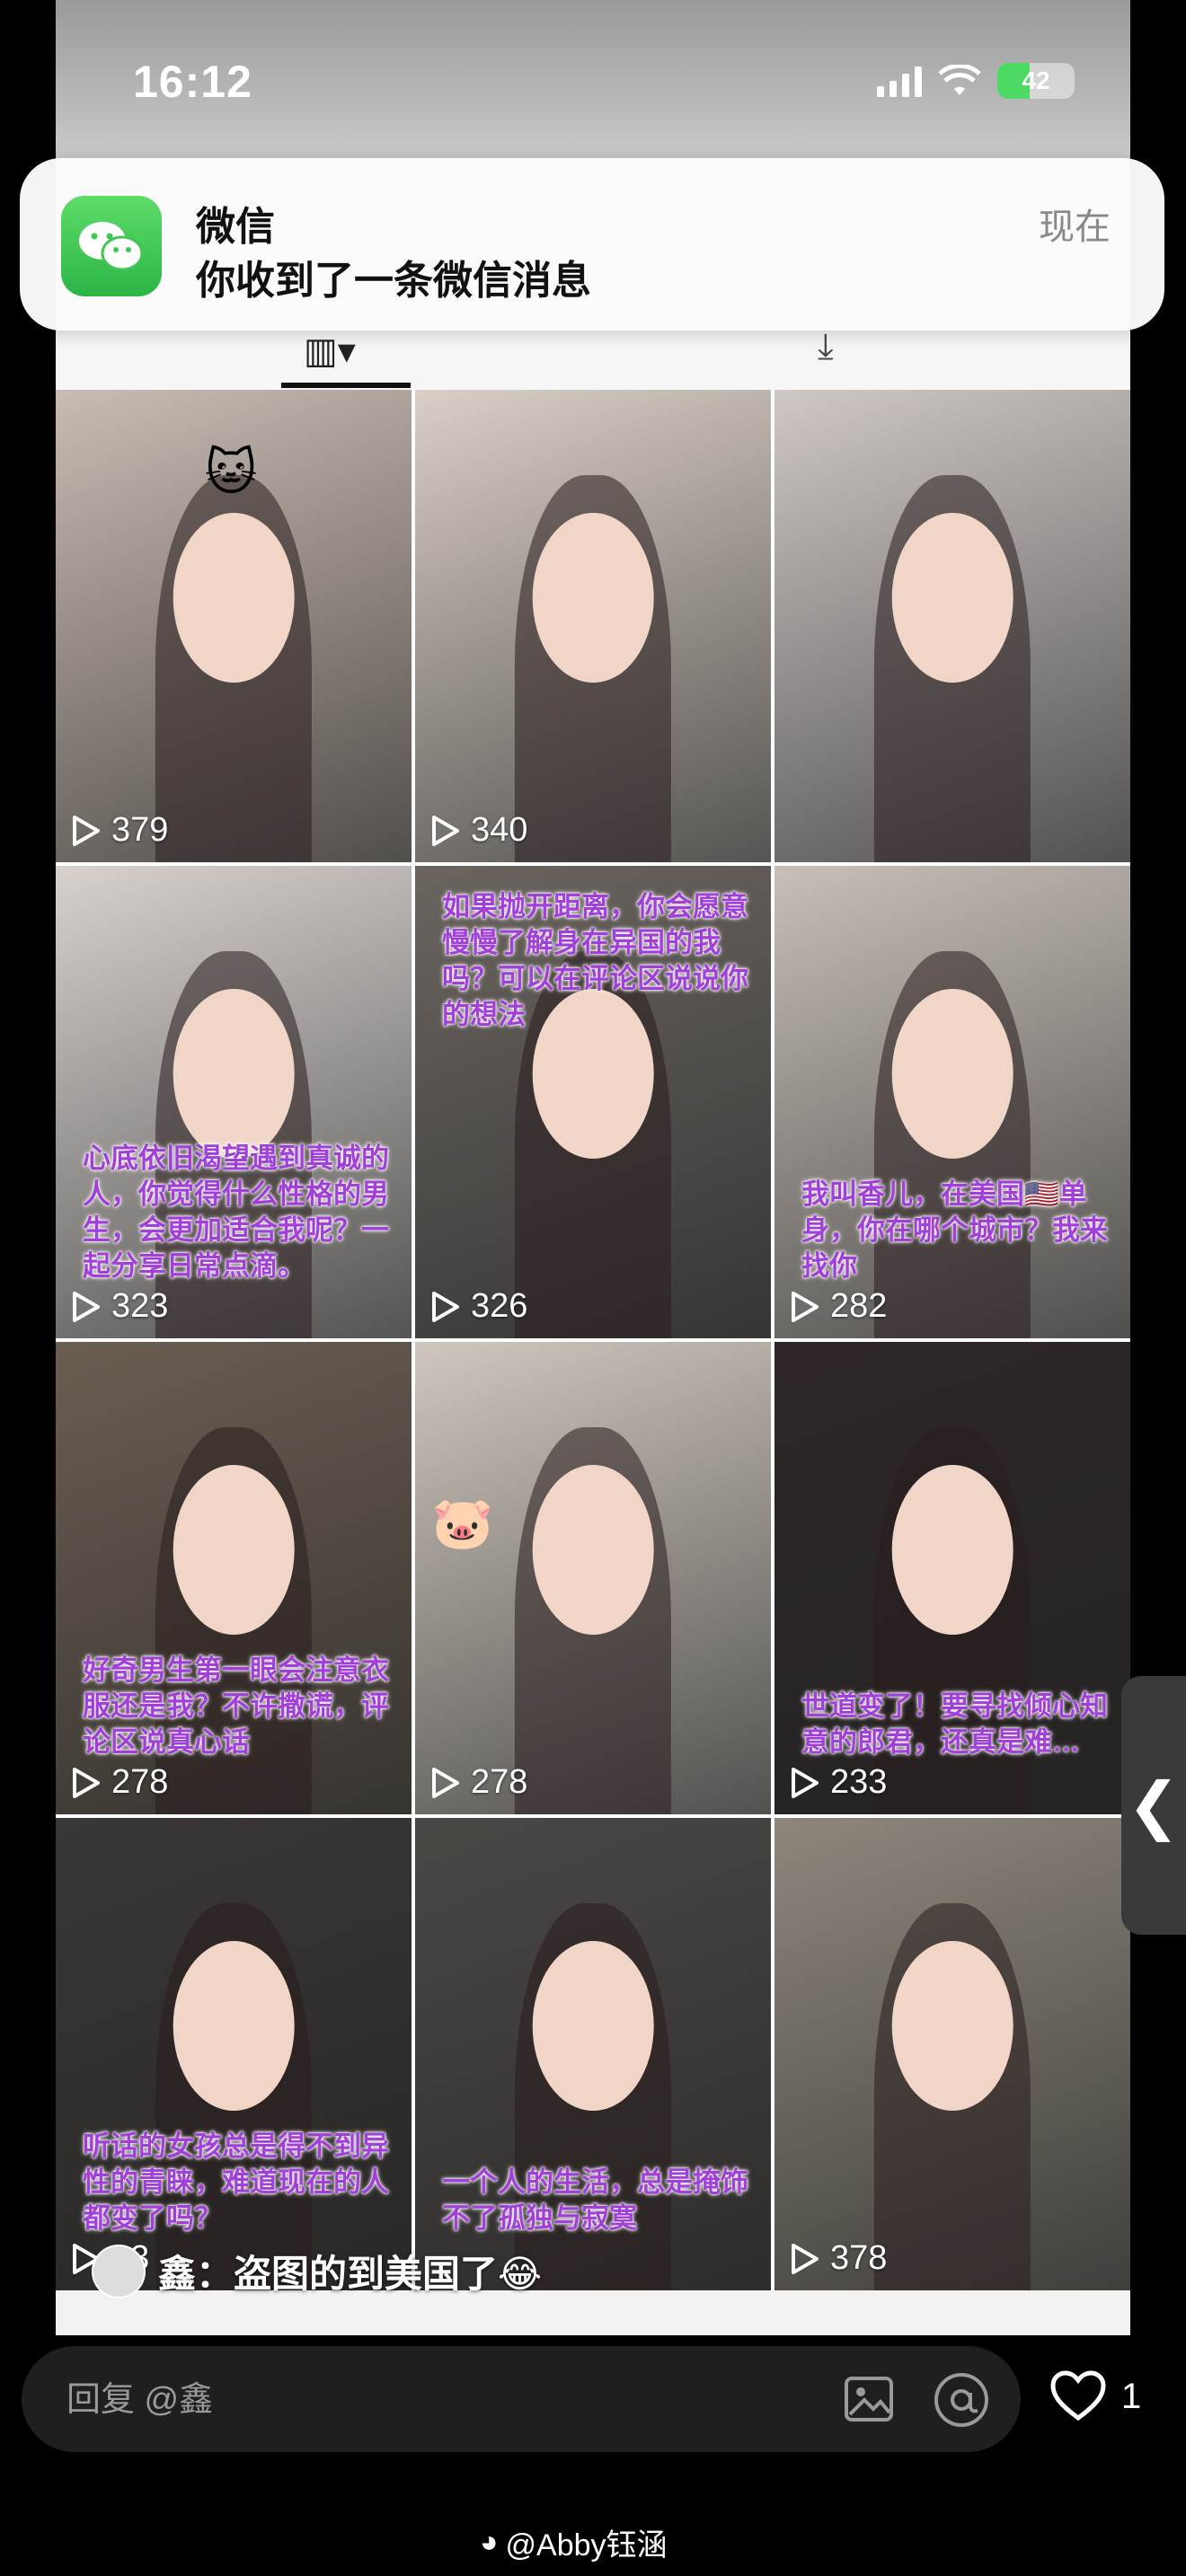 The height and width of the screenshot is (2576, 1186). What do you see at coordinates (592, 244) in the screenshot?
I see `wechat-notification: 微信 你收到了一条微信消息 现在` at bounding box center [592, 244].